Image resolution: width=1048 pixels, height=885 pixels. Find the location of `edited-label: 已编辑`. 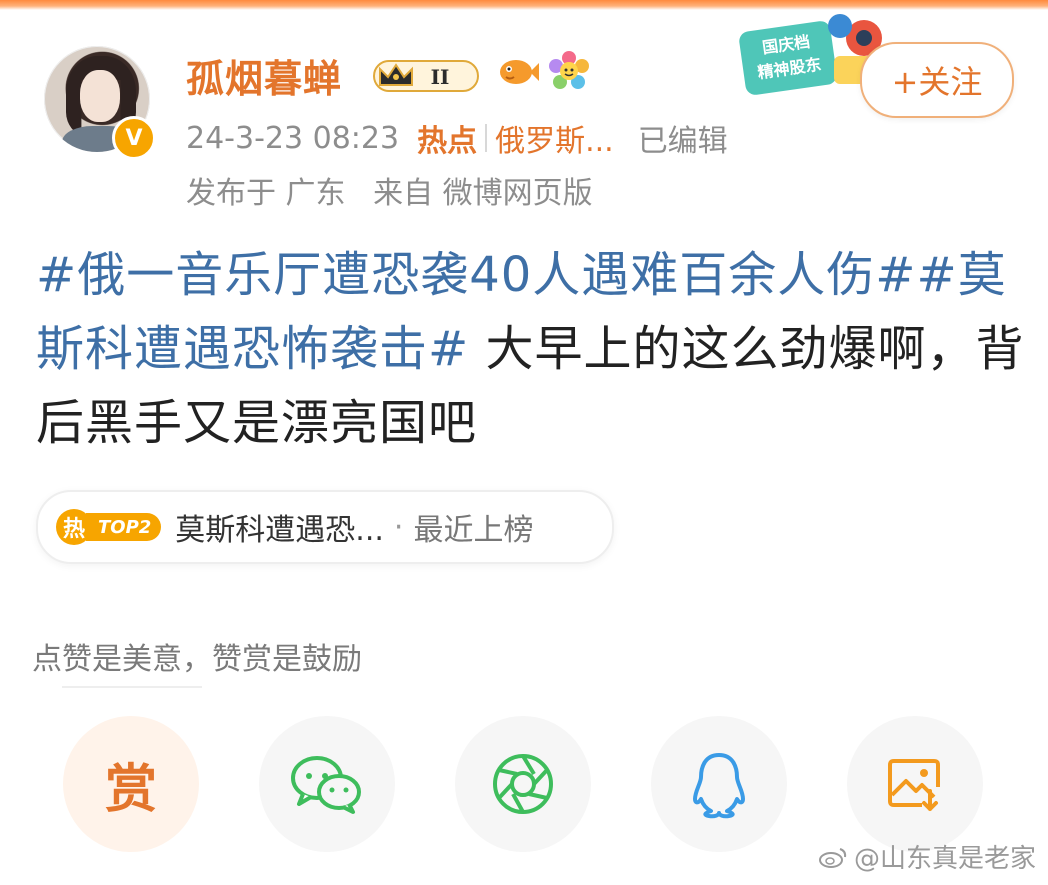

edited-label: 已编辑 is located at coordinates (683, 138).